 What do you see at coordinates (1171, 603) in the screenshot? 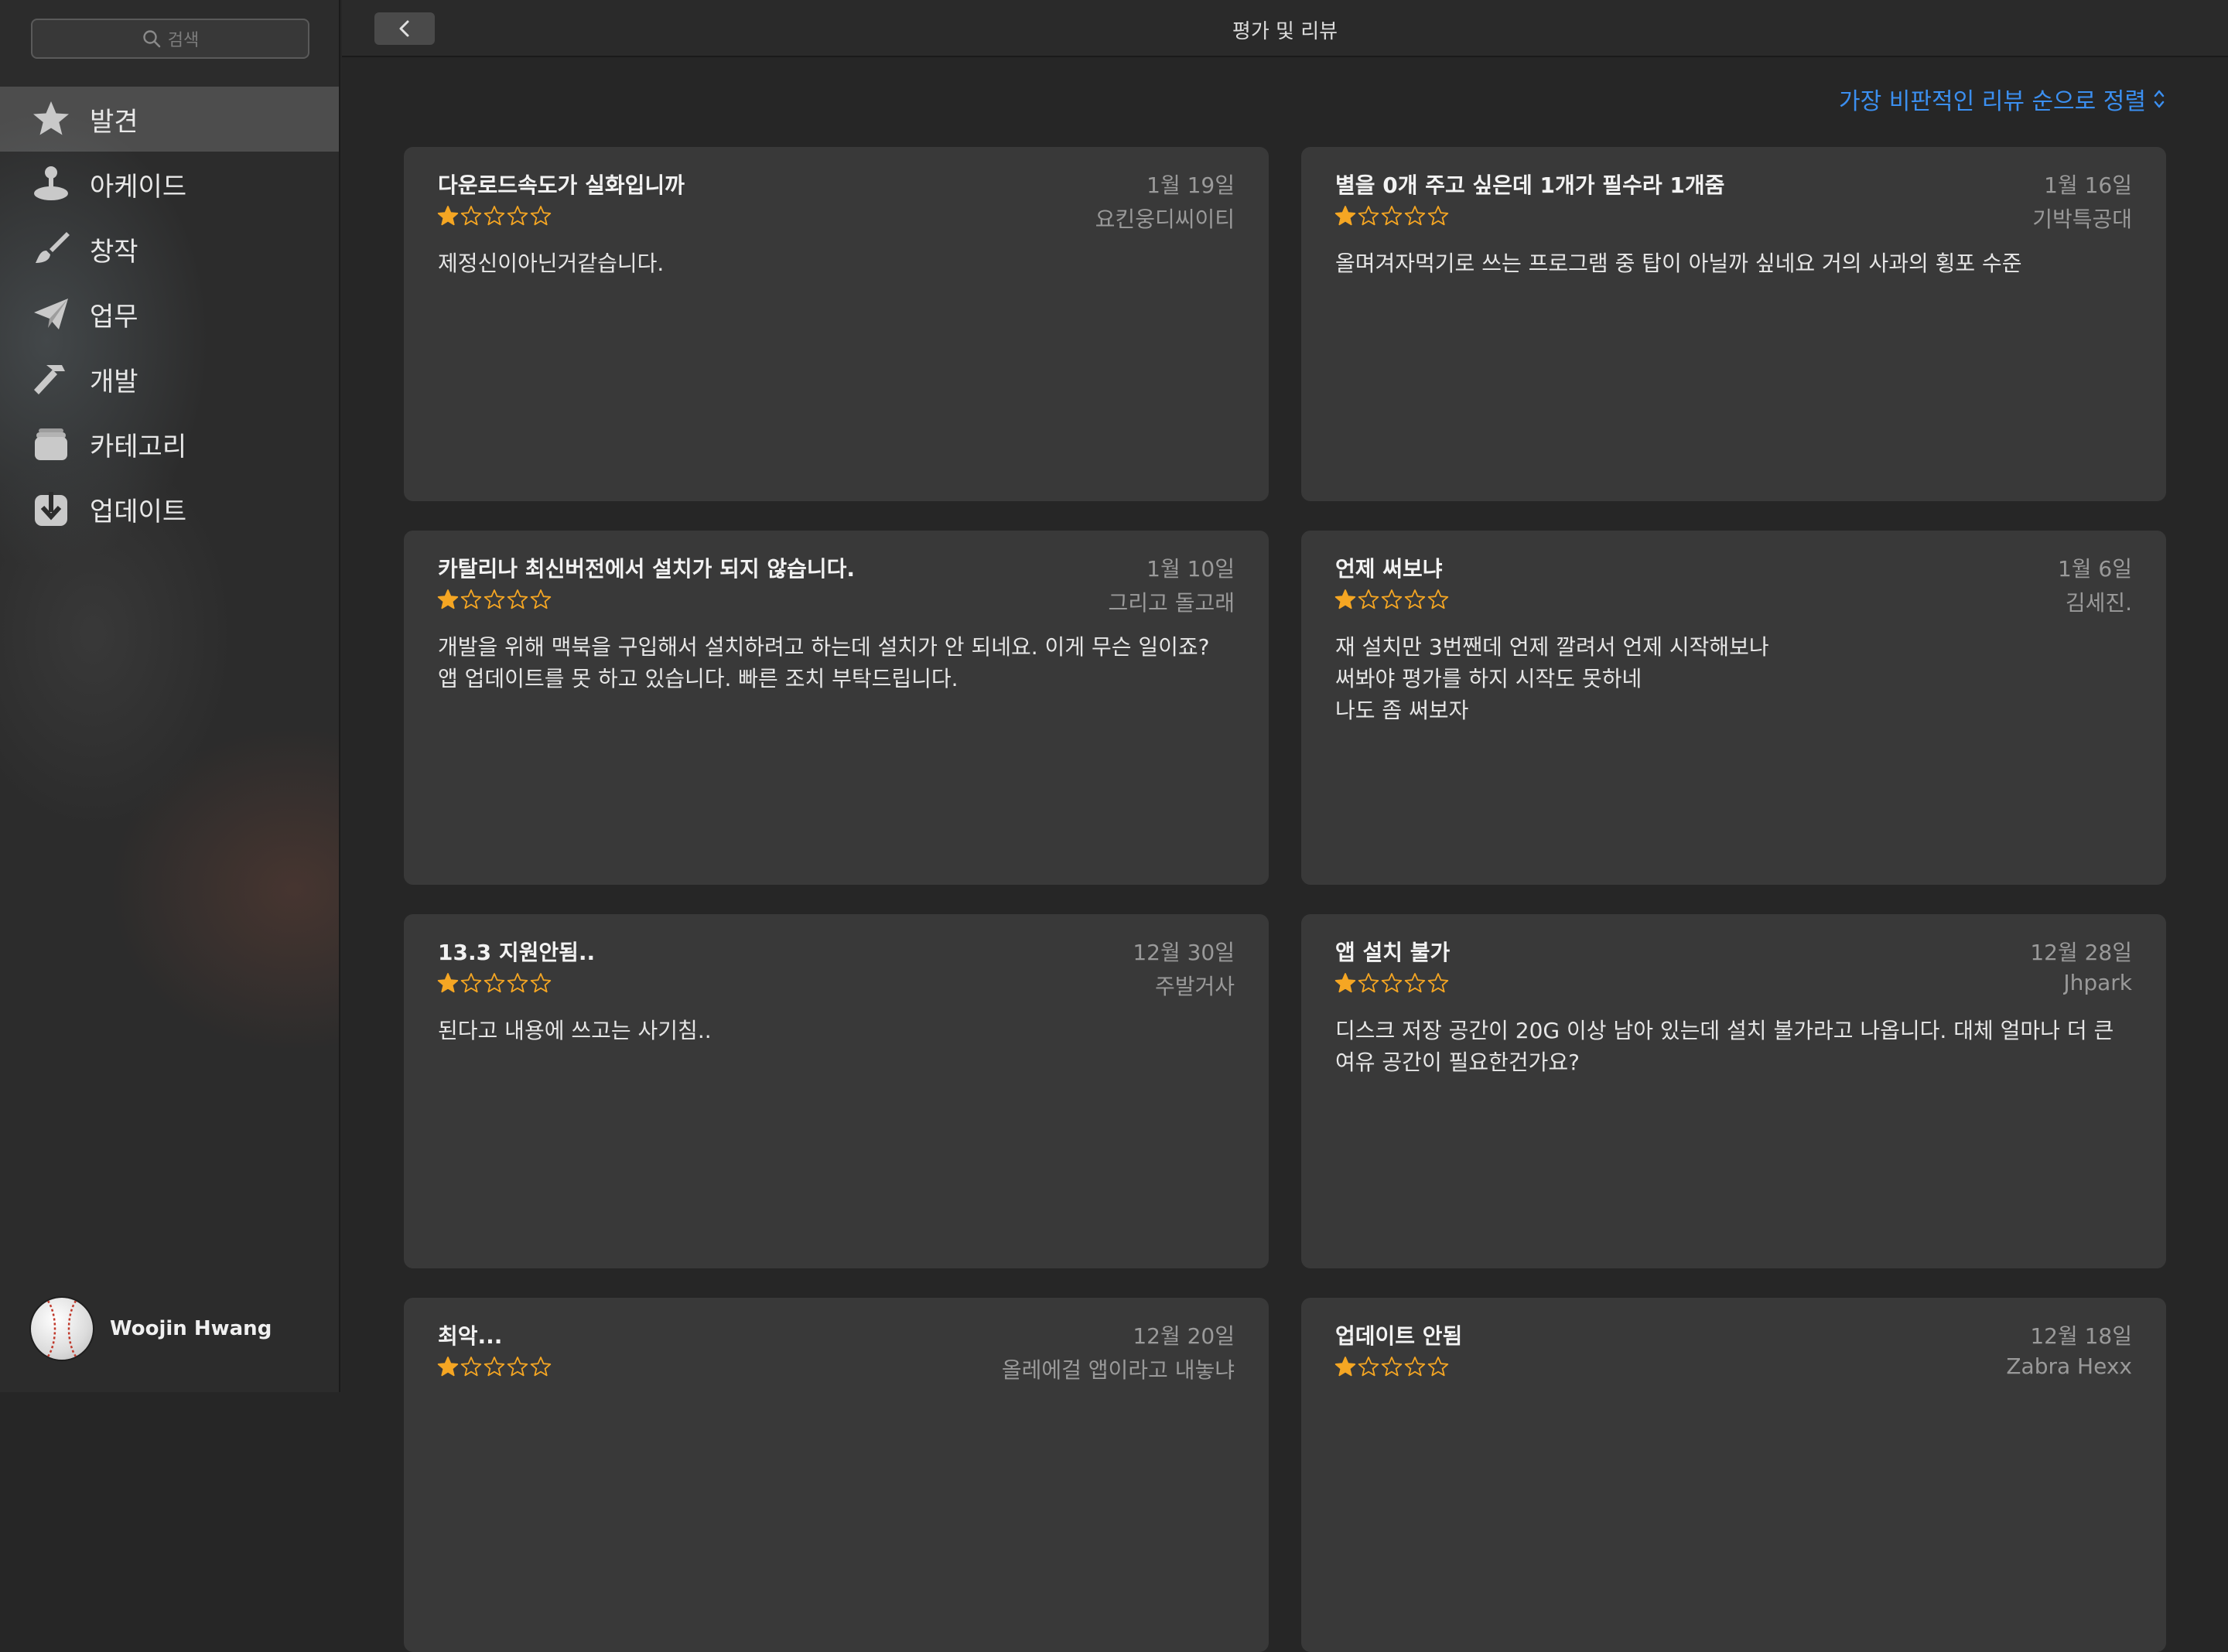
I see `review-author: 그리고 돌고래` at bounding box center [1171, 603].